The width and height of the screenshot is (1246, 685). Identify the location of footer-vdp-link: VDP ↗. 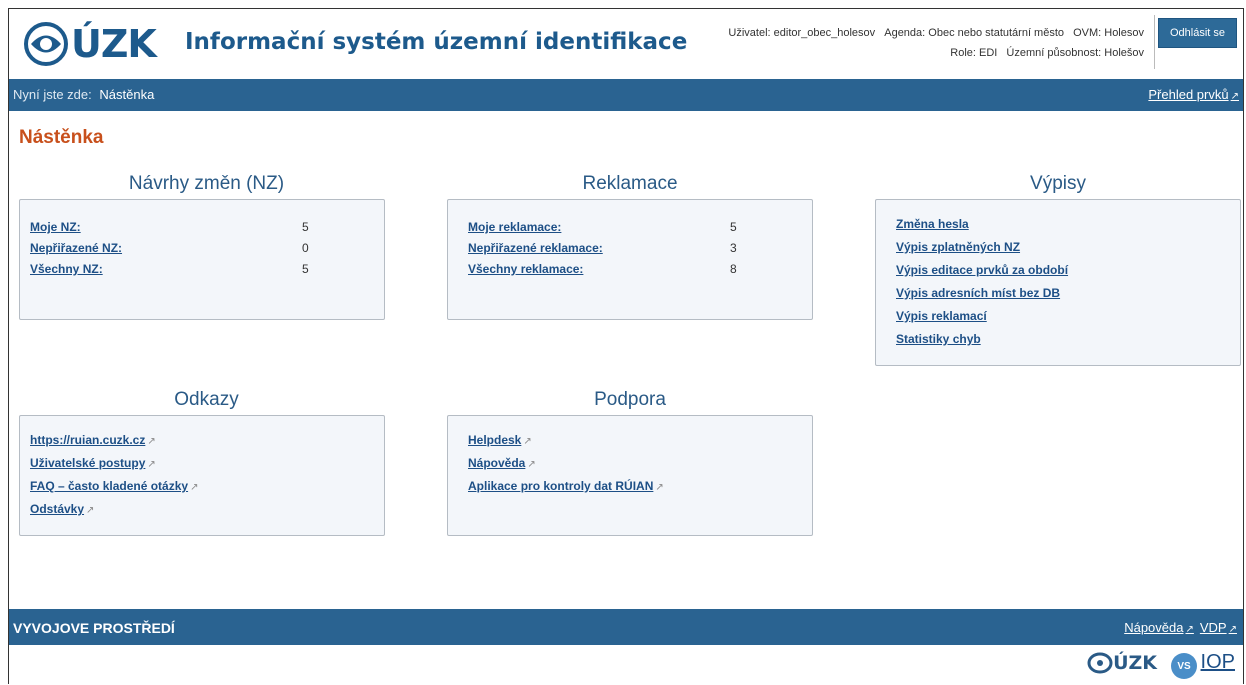
(1218, 627).